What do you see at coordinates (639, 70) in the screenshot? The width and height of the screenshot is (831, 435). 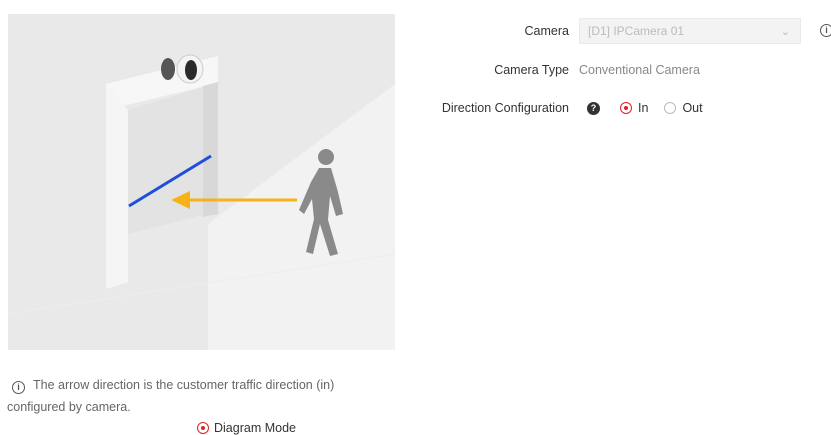 I see `camera-type-value: Conventional Camera` at bounding box center [639, 70].